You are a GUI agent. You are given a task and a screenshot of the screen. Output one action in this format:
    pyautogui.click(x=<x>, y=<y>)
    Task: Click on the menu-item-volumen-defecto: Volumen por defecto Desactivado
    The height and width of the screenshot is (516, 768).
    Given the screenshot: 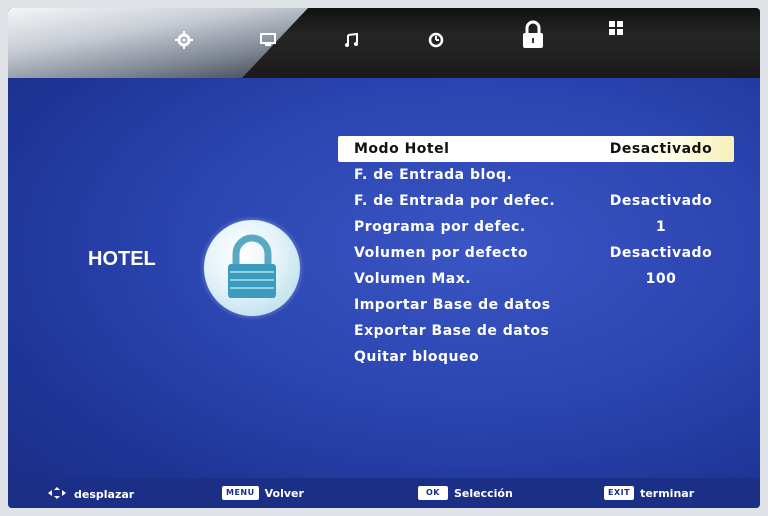 What is the action you would take?
    pyautogui.click(x=536, y=253)
    